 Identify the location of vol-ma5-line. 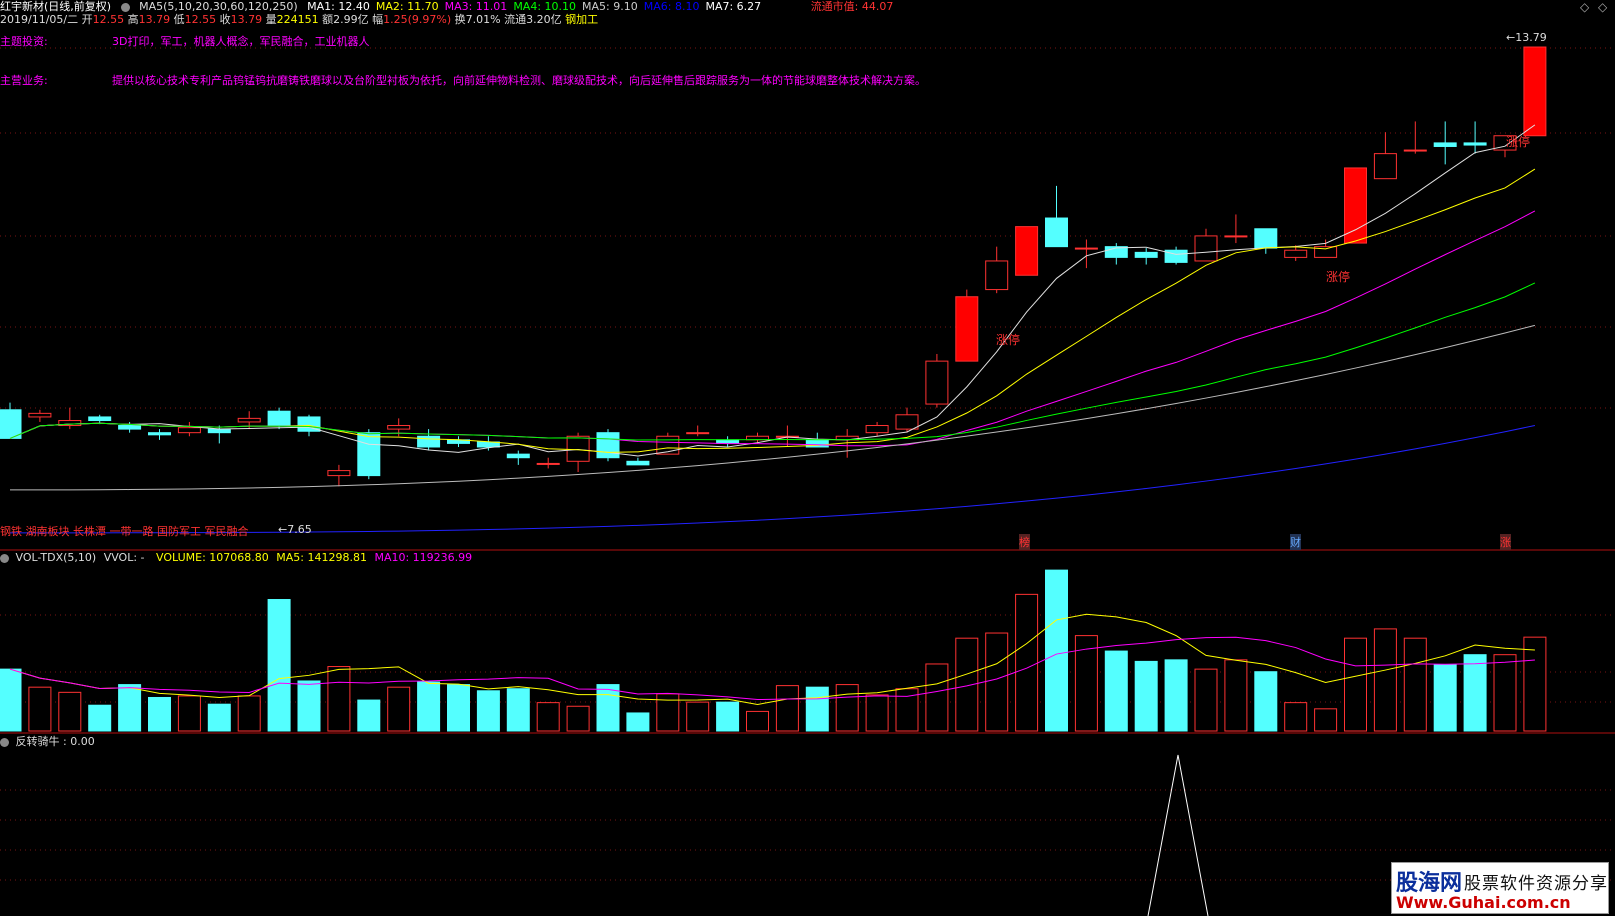
(772, 659).